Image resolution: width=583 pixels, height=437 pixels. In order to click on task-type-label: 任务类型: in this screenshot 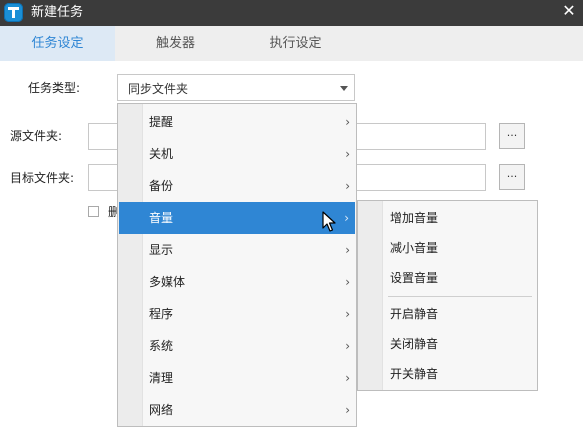, I will do `click(54, 88)`.